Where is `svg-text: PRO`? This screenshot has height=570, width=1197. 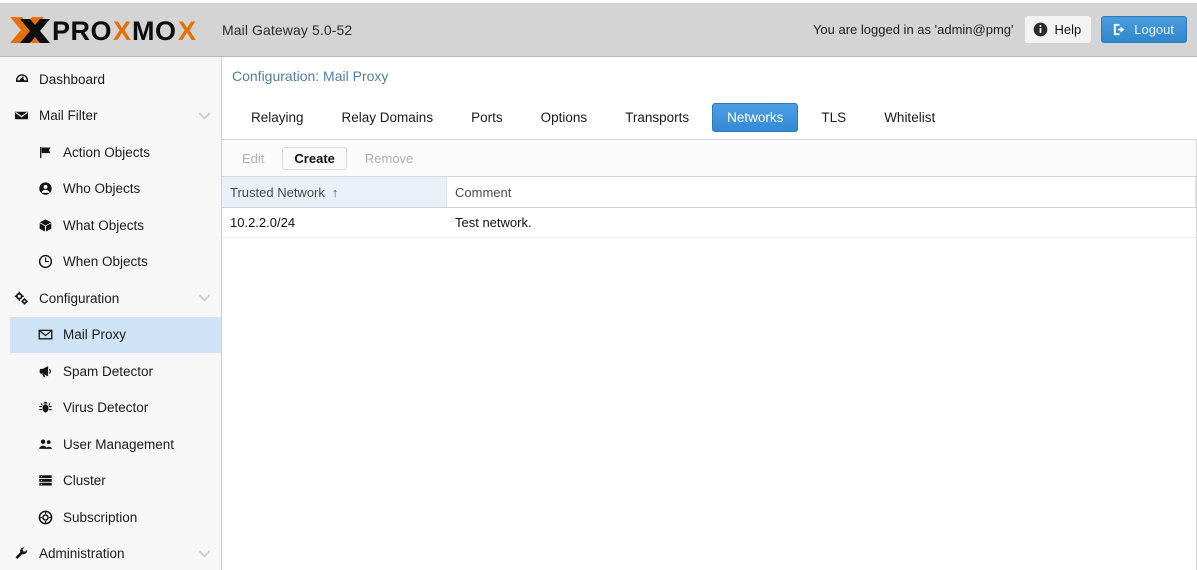 svg-text: PRO is located at coordinates (82, 30).